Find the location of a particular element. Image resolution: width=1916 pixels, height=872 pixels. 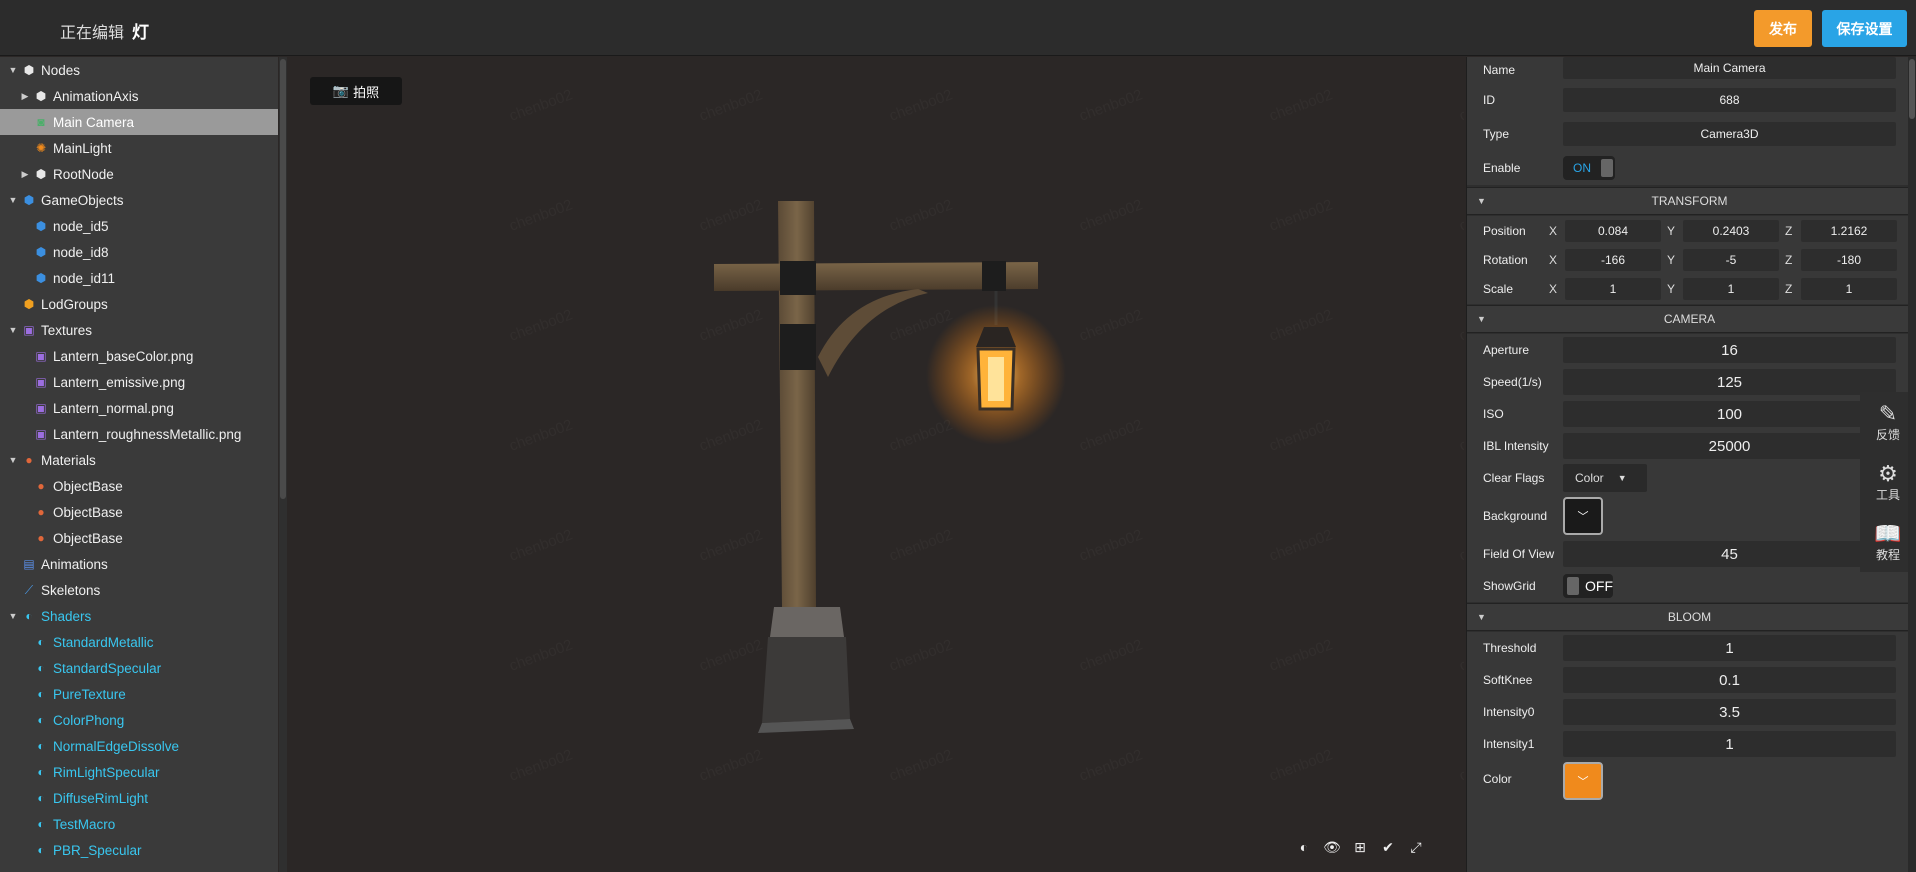

tree-item-label: Animations is located at coordinates (74, 564).